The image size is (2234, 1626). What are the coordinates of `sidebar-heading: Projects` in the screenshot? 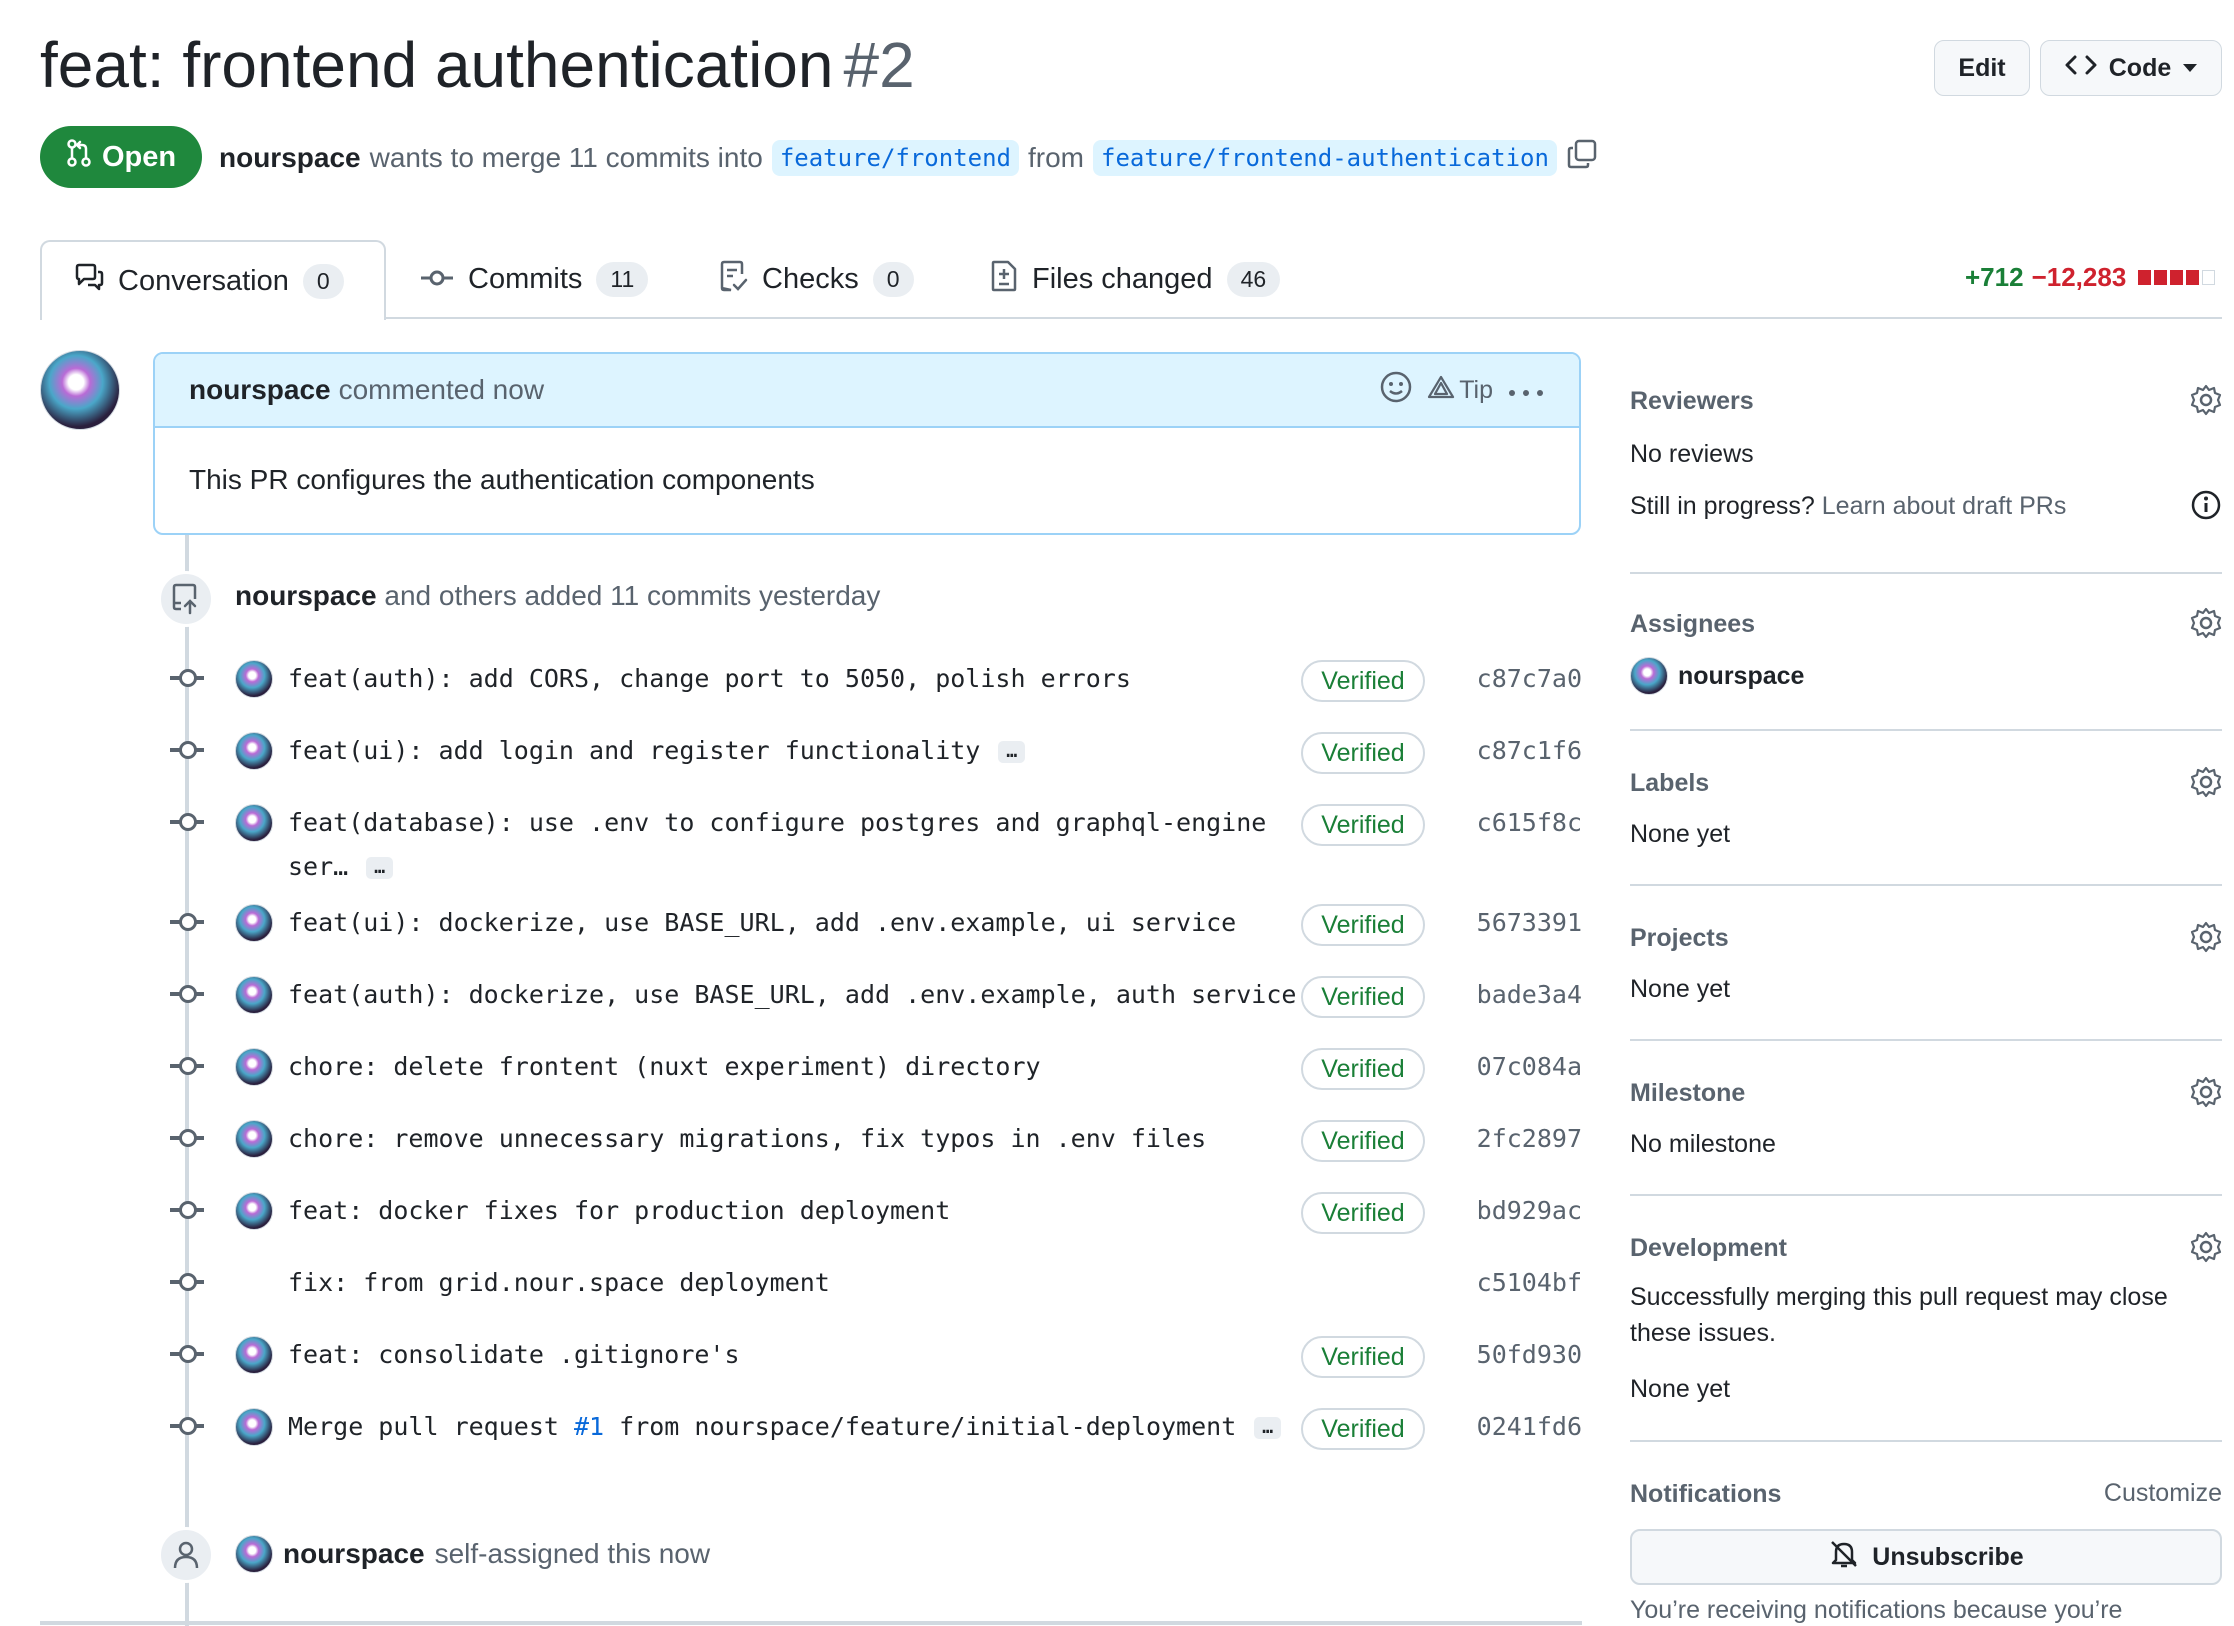 It's located at (1926, 938).